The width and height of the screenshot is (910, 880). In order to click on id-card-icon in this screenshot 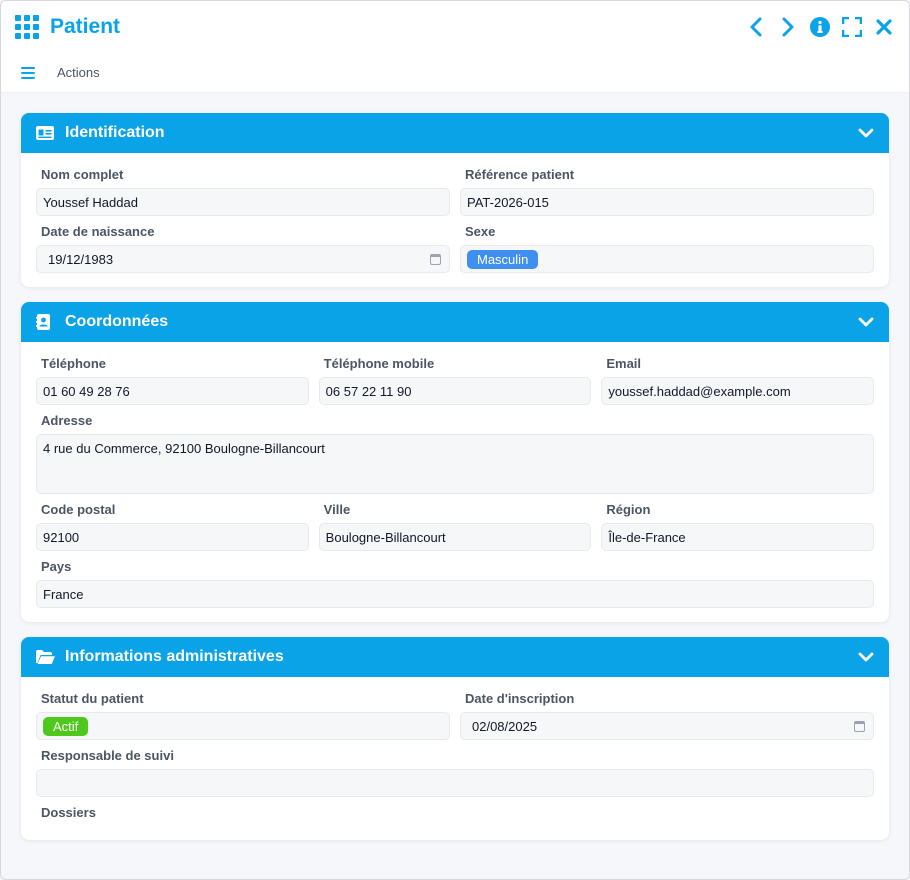, I will do `click(46, 133)`.